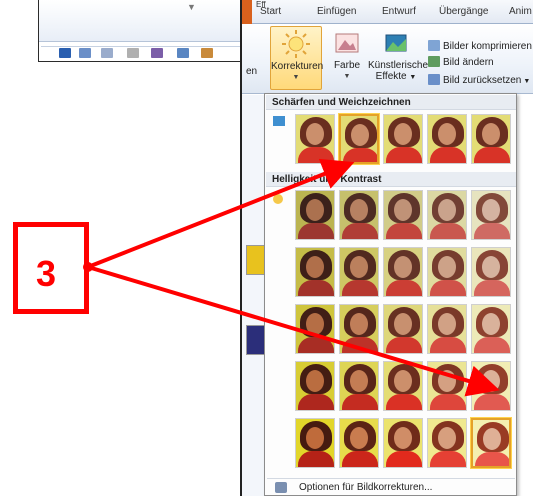  I want to click on reset-label: Bild zurücksetzen, so click(482, 80).